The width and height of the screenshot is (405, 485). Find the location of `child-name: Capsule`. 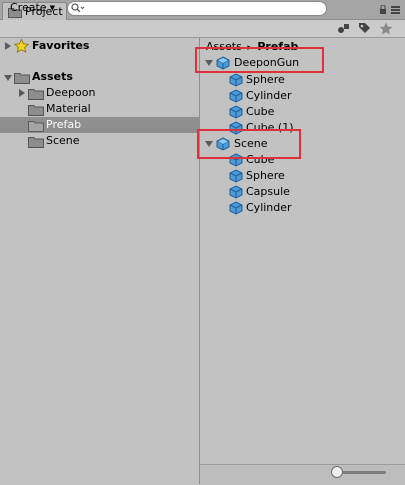

child-name: Capsule is located at coordinates (268, 191).